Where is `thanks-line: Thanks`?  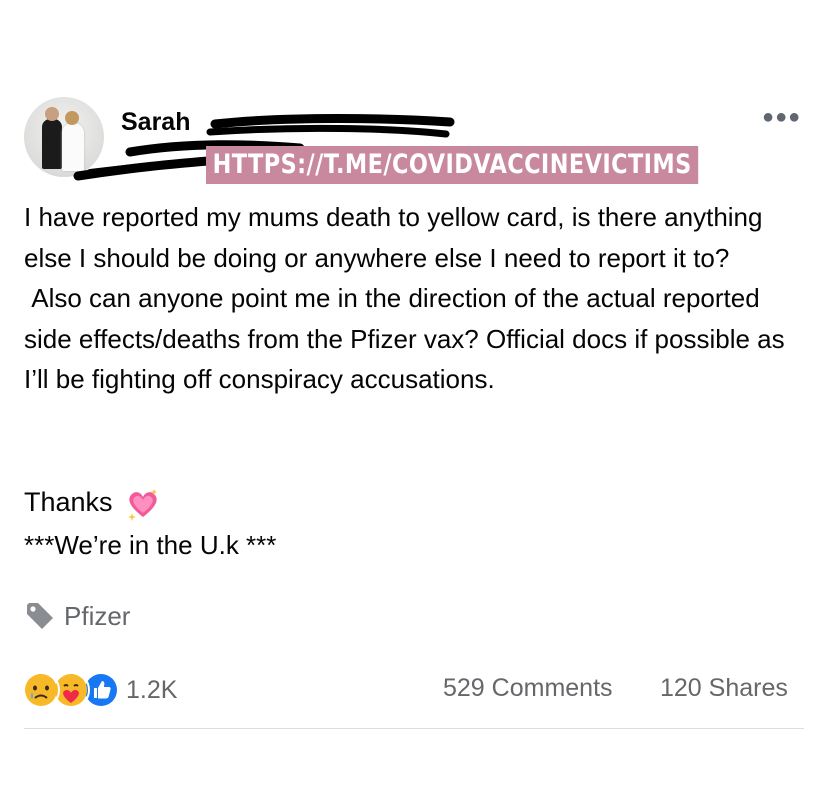
thanks-line: Thanks is located at coordinates (92, 503).